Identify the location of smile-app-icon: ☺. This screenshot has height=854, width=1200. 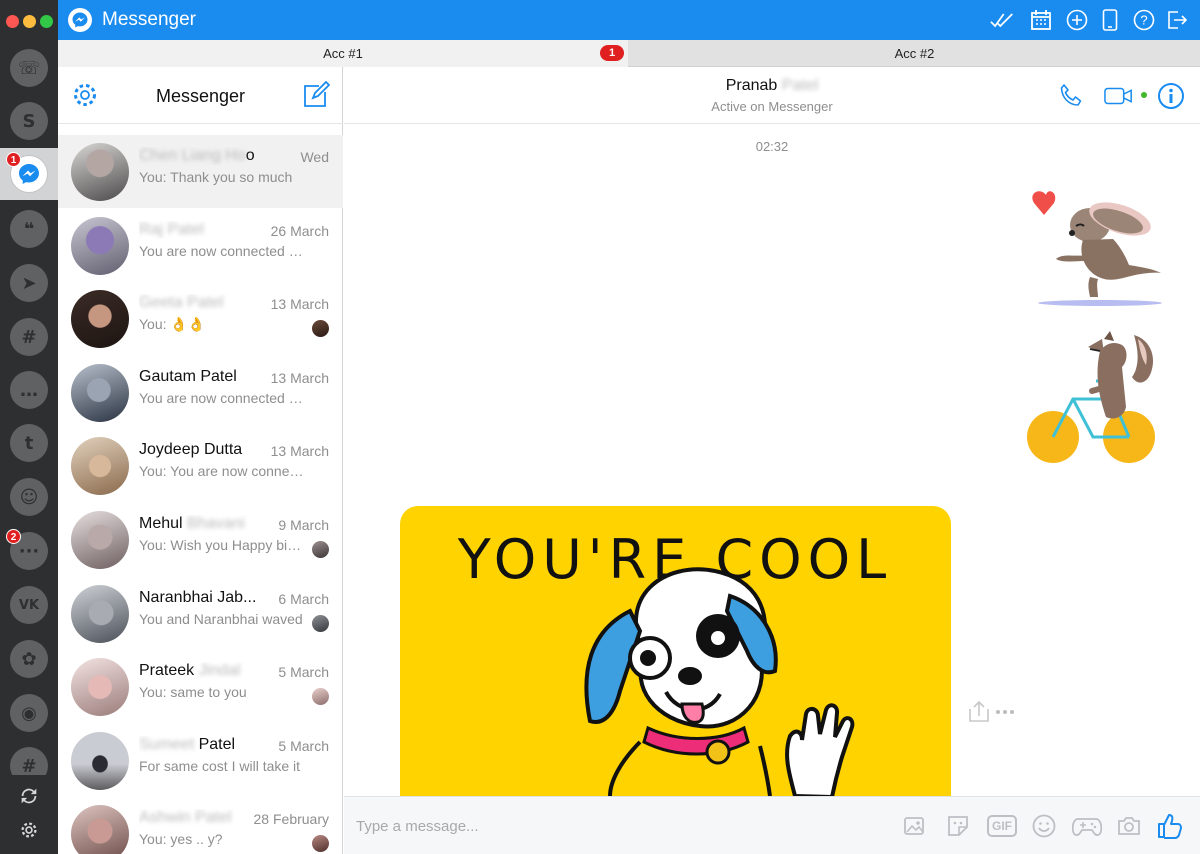
(29, 497).